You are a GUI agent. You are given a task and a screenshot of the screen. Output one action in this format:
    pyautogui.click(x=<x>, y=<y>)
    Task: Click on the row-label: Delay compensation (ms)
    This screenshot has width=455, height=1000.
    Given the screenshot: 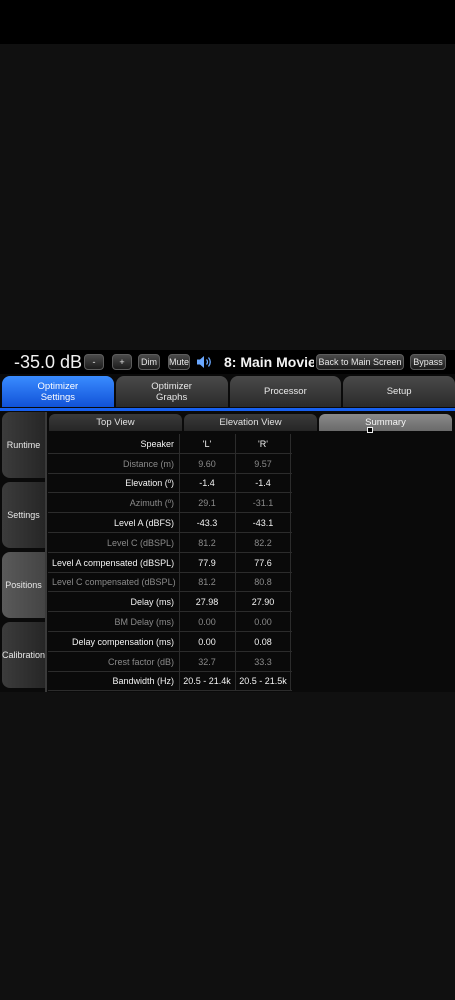 What is the action you would take?
    pyautogui.click(x=122, y=641)
    